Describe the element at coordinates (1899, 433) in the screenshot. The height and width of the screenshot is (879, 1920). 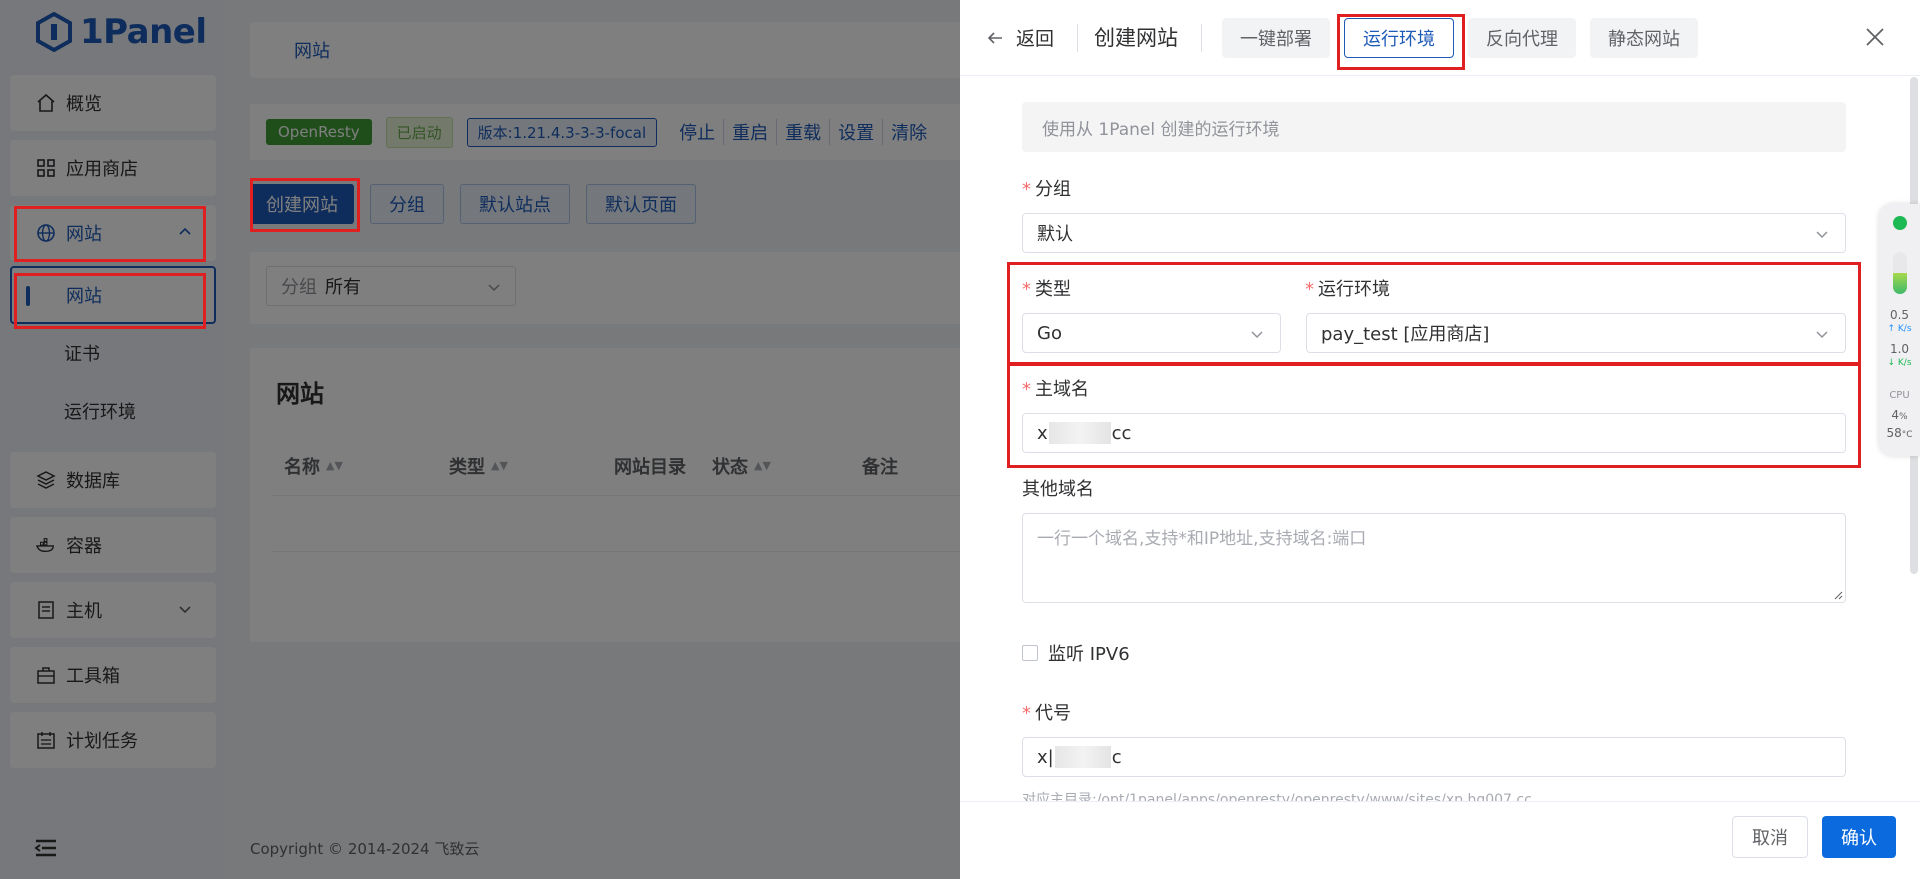
I see `cpu-temperature: 58°C` at that location.